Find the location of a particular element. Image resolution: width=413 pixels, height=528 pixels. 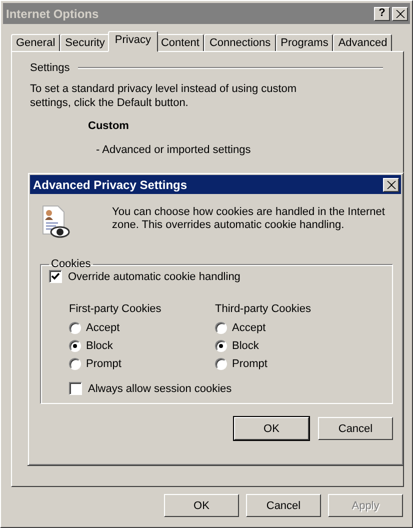

checkbox-label: Override automatic cookie handling is located at coordinates (154, 276).